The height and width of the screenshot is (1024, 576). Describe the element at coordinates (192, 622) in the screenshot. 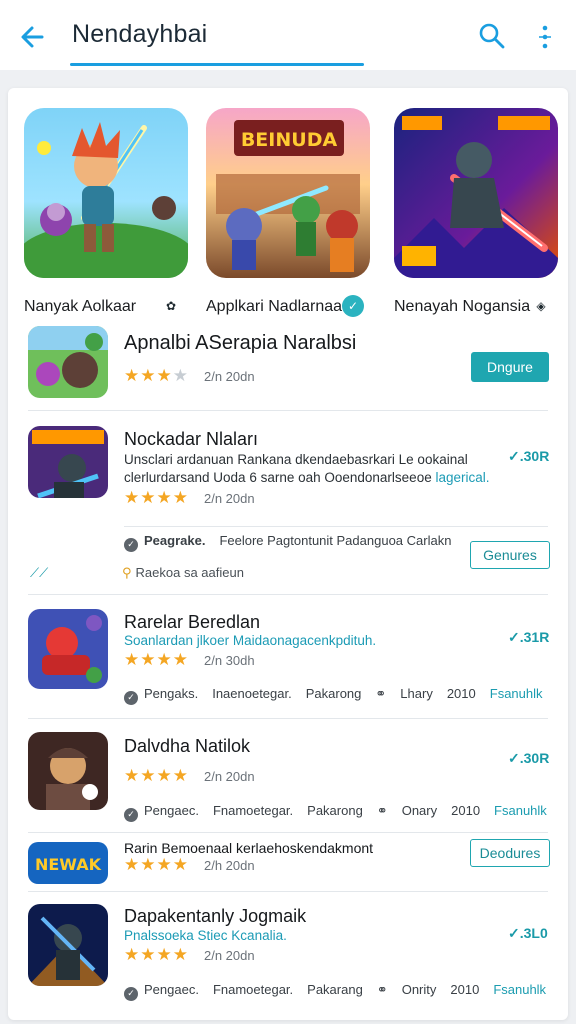

I see `app-name-3: Rarelar Beredlan` at that location.